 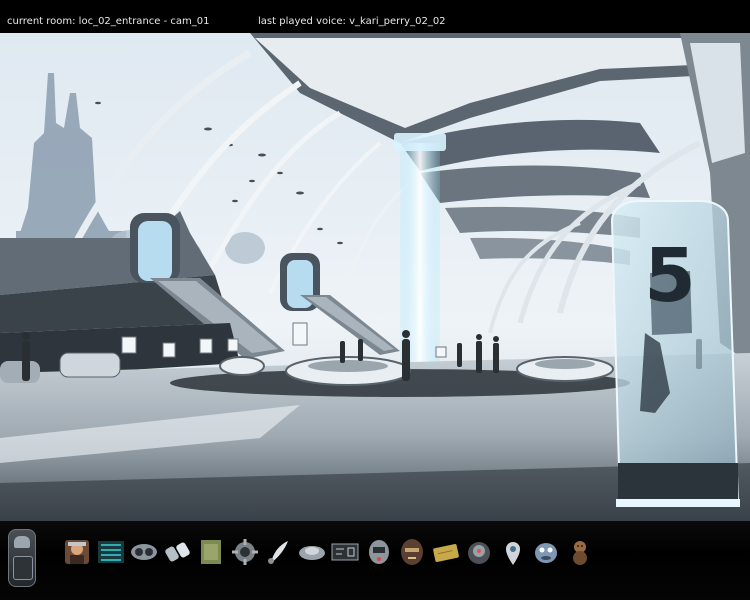 I want to click on notebook-icon, so click(x=211, y=552).